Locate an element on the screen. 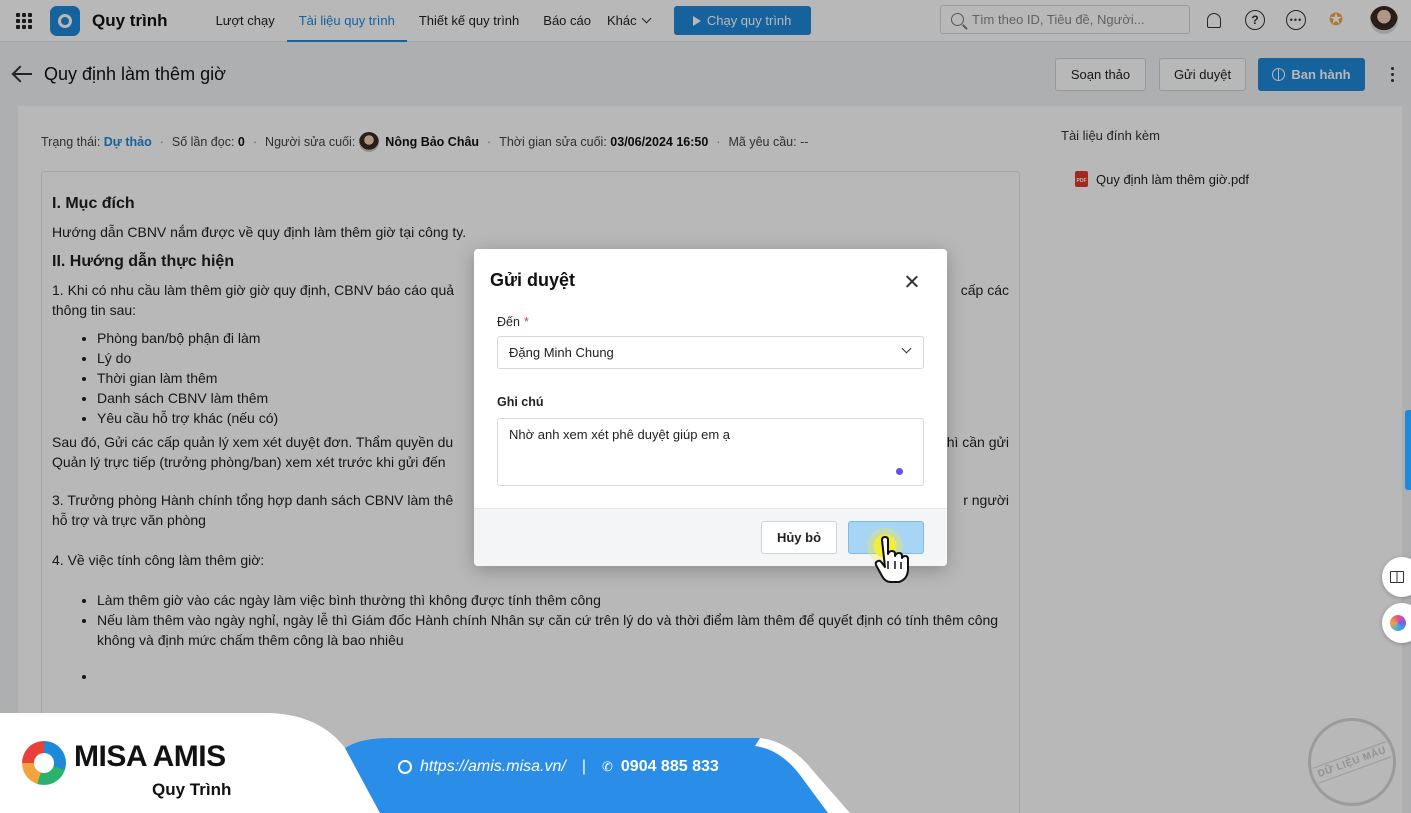  brand-logo: MISA AMIS is located at coordinates (124, 763).